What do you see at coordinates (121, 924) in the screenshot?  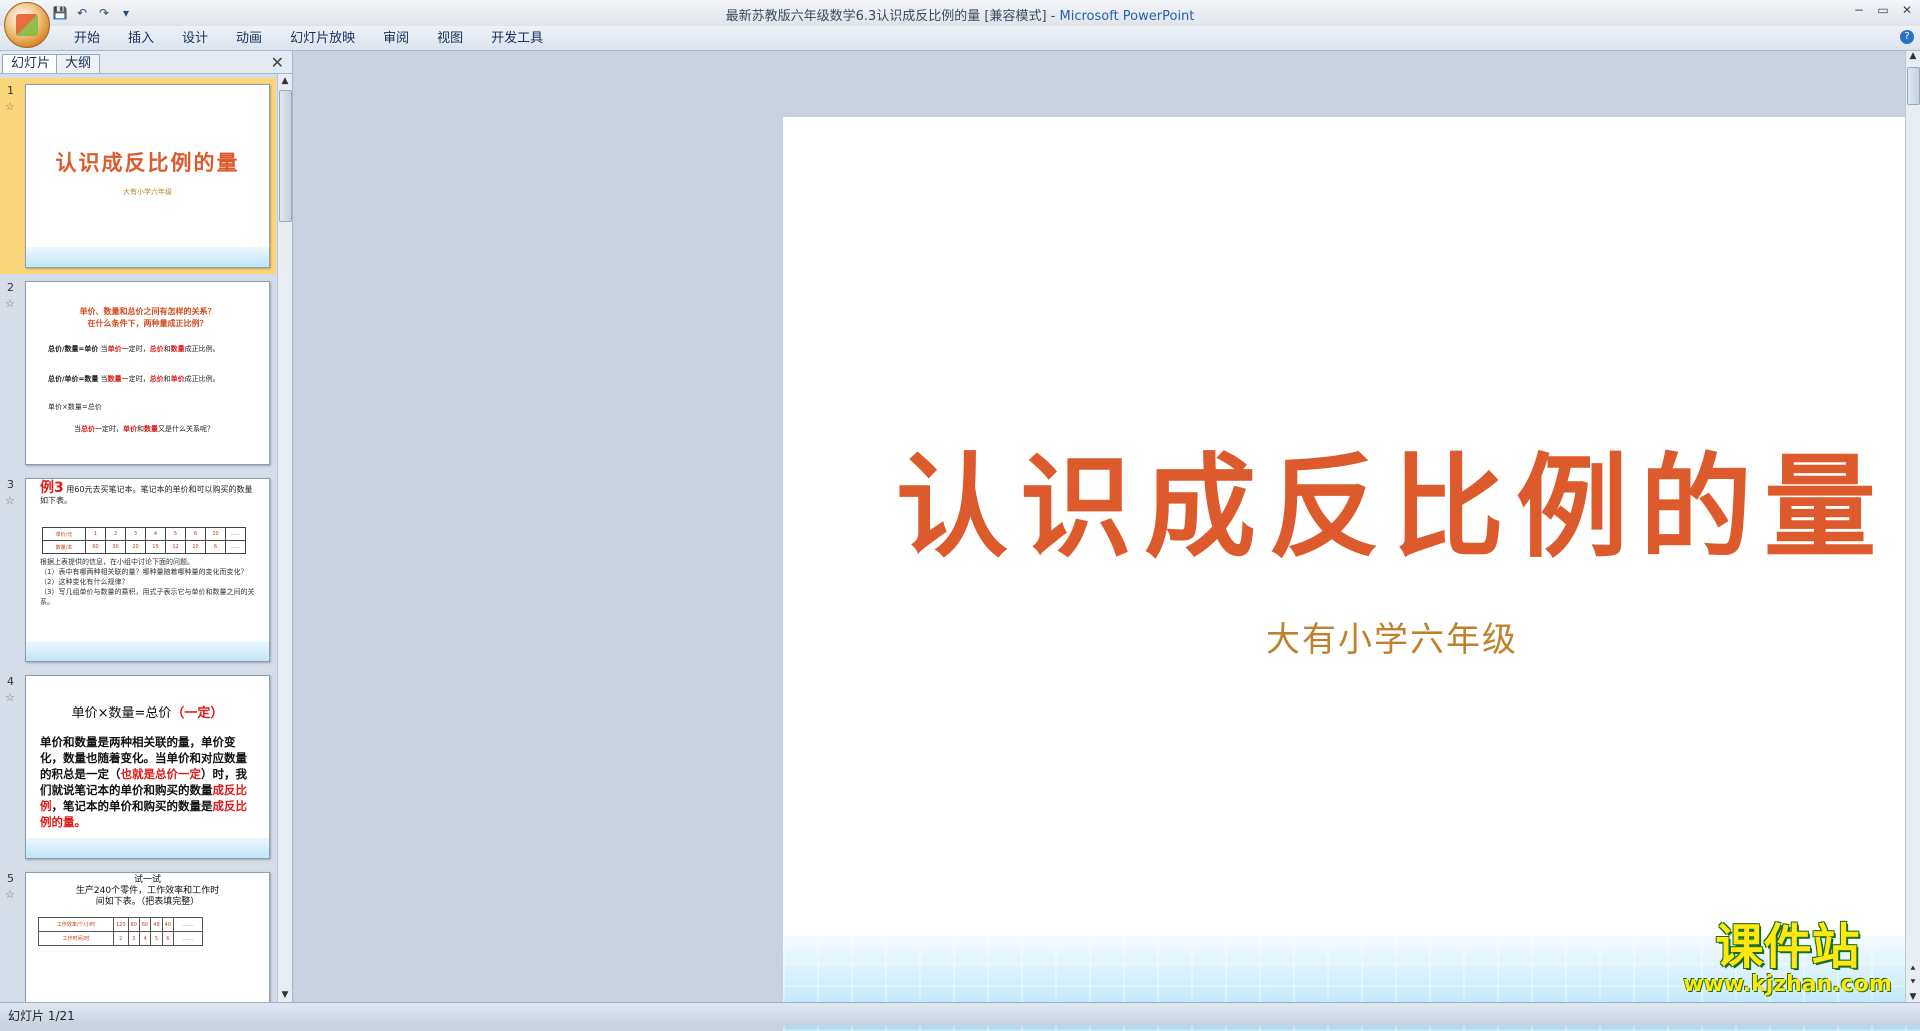 I see `table-cell: 120` at bounding box center [121, 924].